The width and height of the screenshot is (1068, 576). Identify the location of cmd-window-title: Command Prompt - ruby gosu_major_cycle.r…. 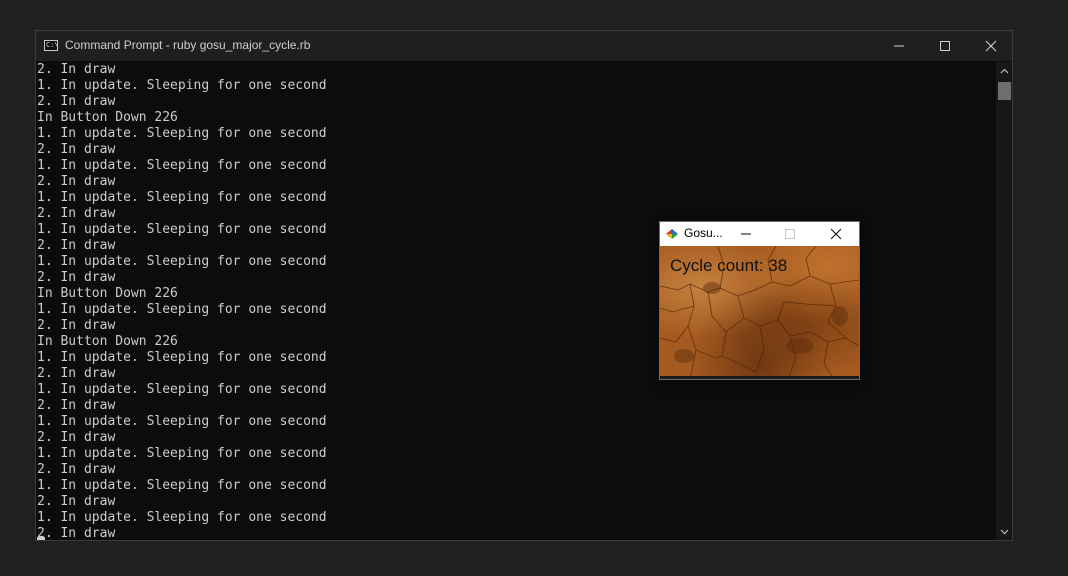
(188, 45).